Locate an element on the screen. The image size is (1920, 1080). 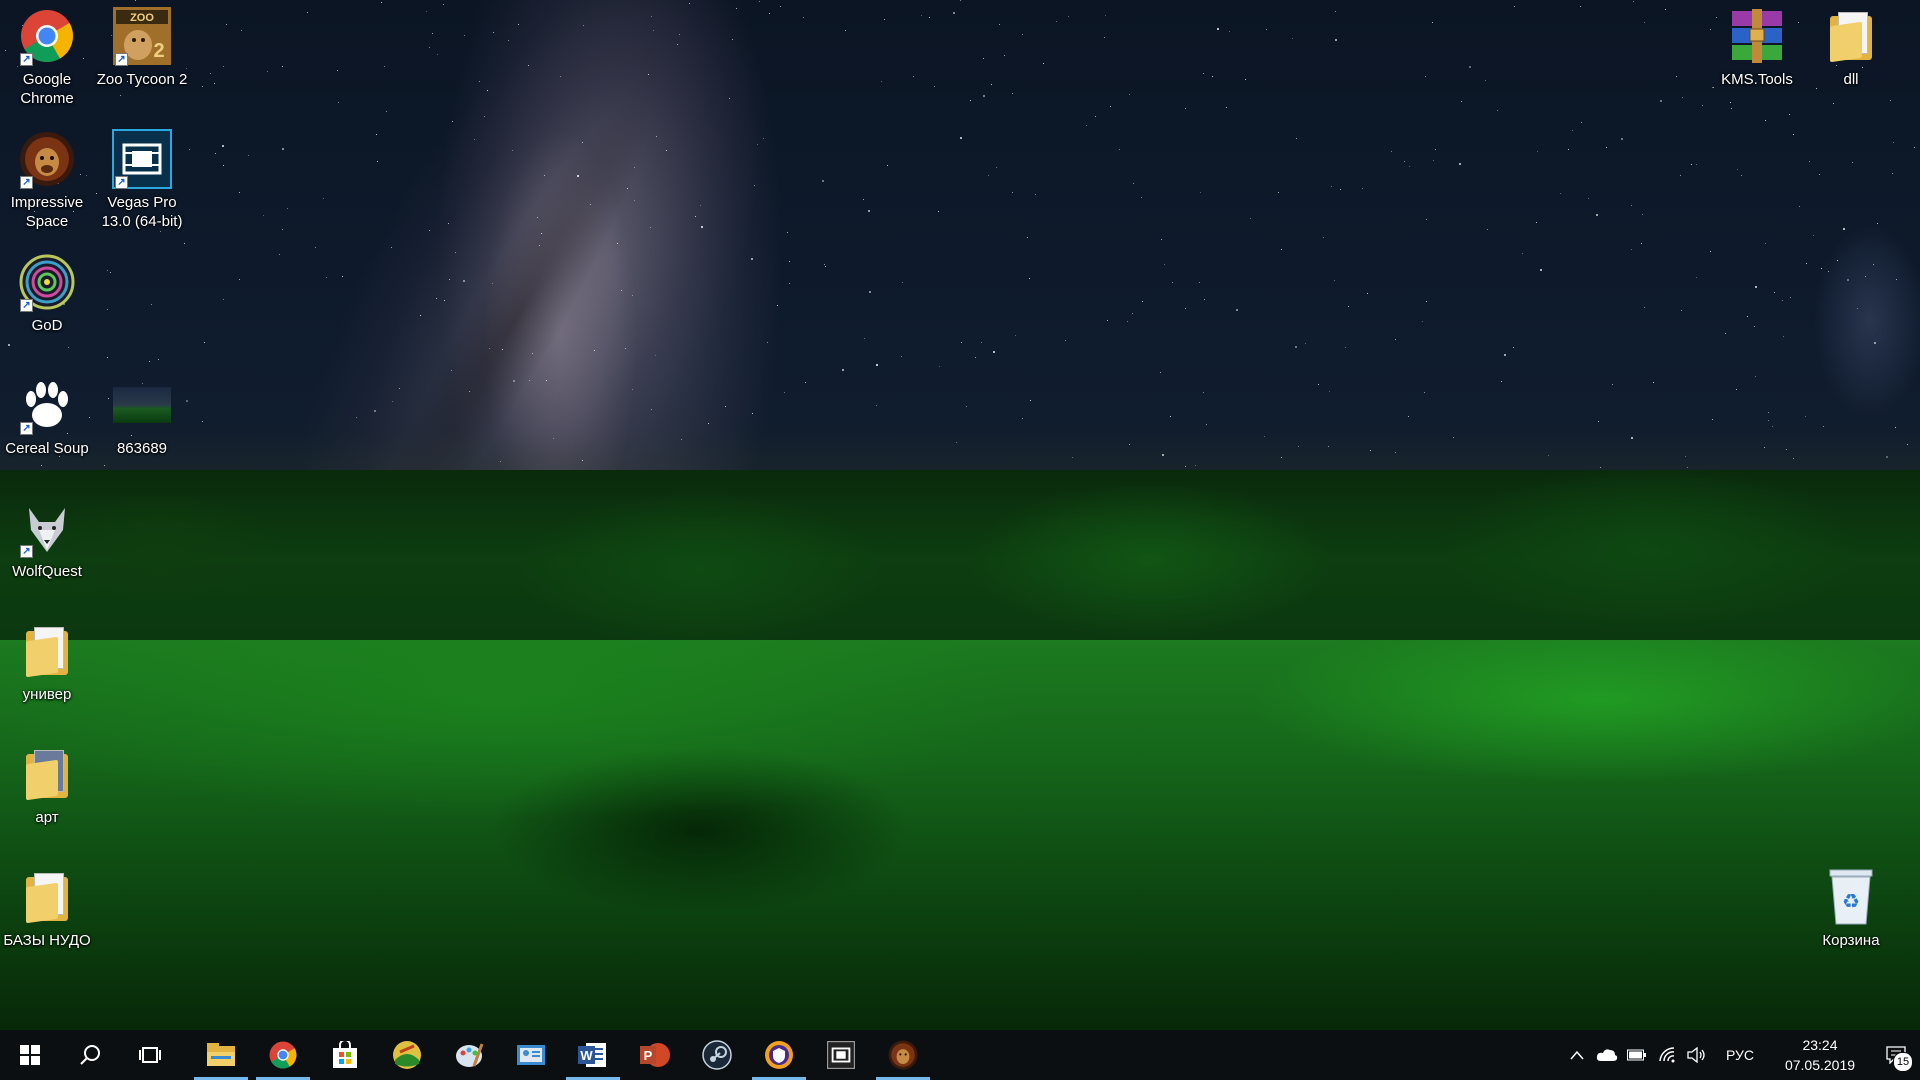
desktop-icon-google-chrome: ↗ Google Chrome is located at coordinates (47, 60).